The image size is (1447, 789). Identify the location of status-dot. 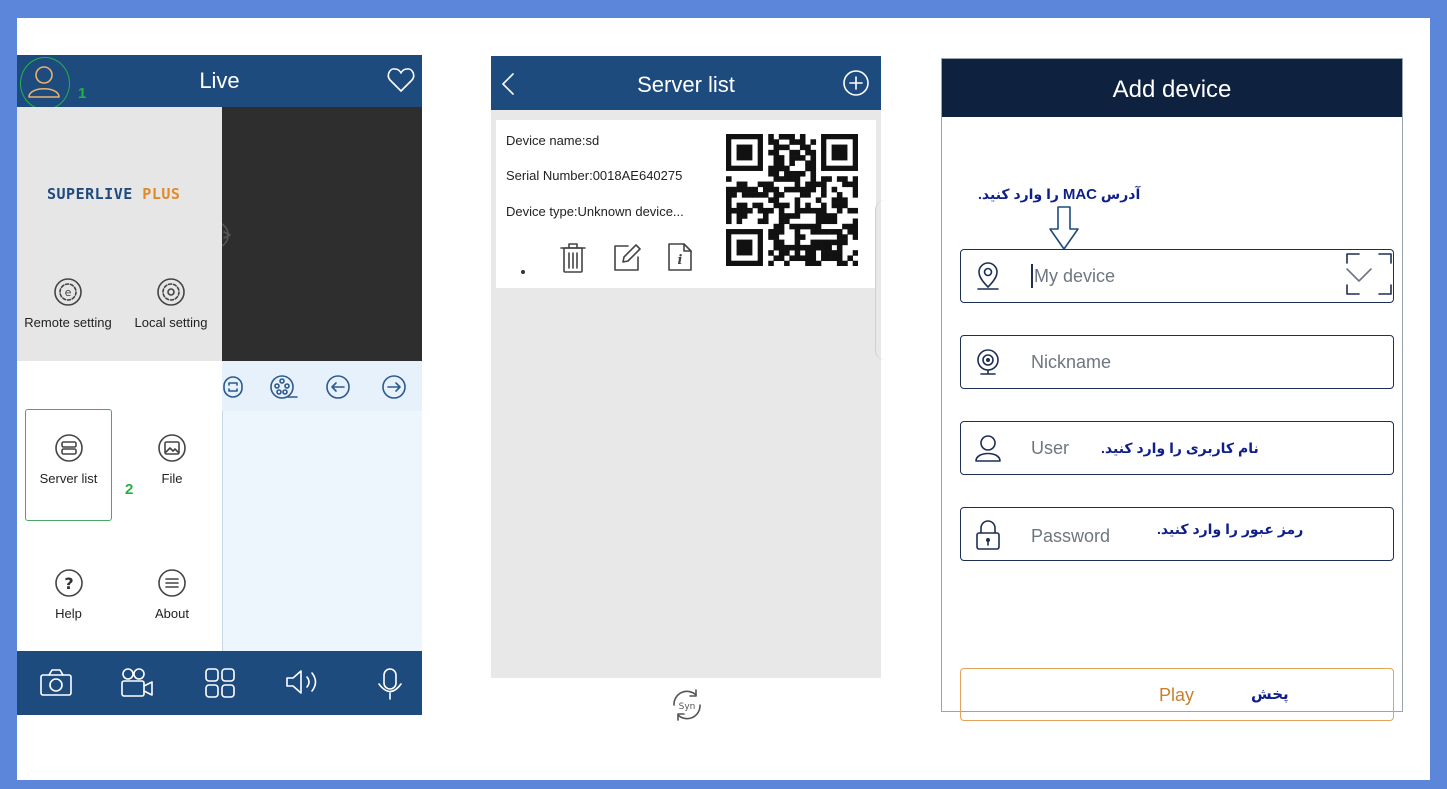
(523, 272).